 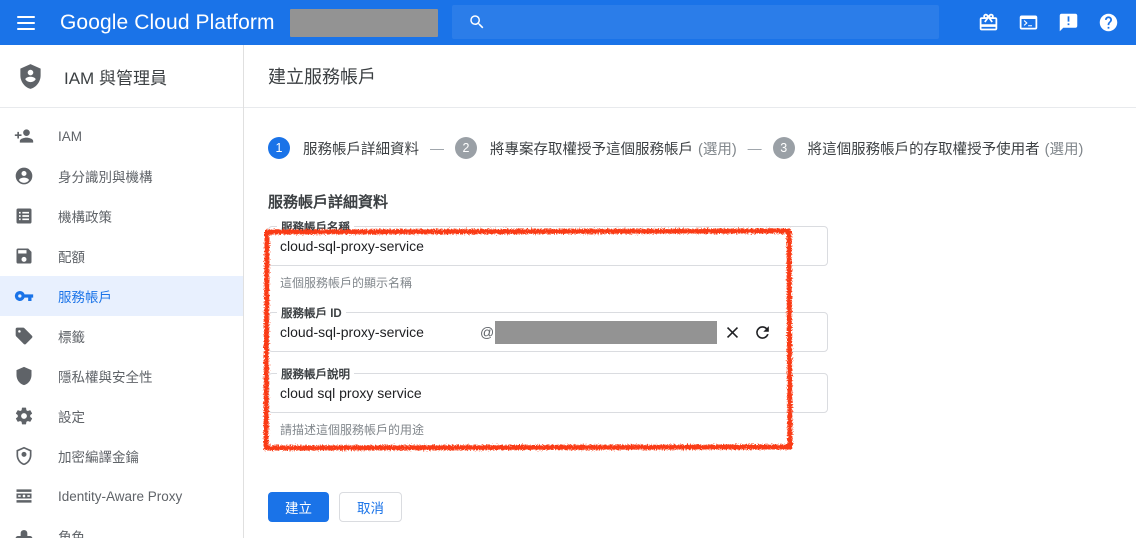 I want to click on project-selector-redacted, so click(x=363, y=22).